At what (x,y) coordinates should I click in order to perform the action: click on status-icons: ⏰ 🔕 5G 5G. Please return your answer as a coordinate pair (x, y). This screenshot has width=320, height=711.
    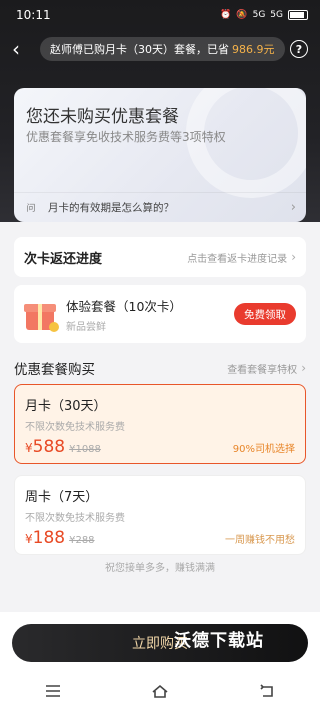
    Looking at the image, I should click on (264, 15).